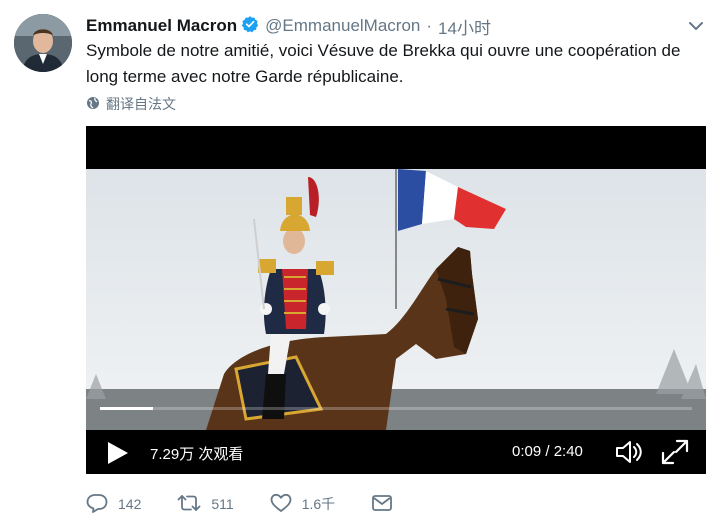 This screenshot has width=720, height=524. I want to click on volume-icon, so click(629, 452).